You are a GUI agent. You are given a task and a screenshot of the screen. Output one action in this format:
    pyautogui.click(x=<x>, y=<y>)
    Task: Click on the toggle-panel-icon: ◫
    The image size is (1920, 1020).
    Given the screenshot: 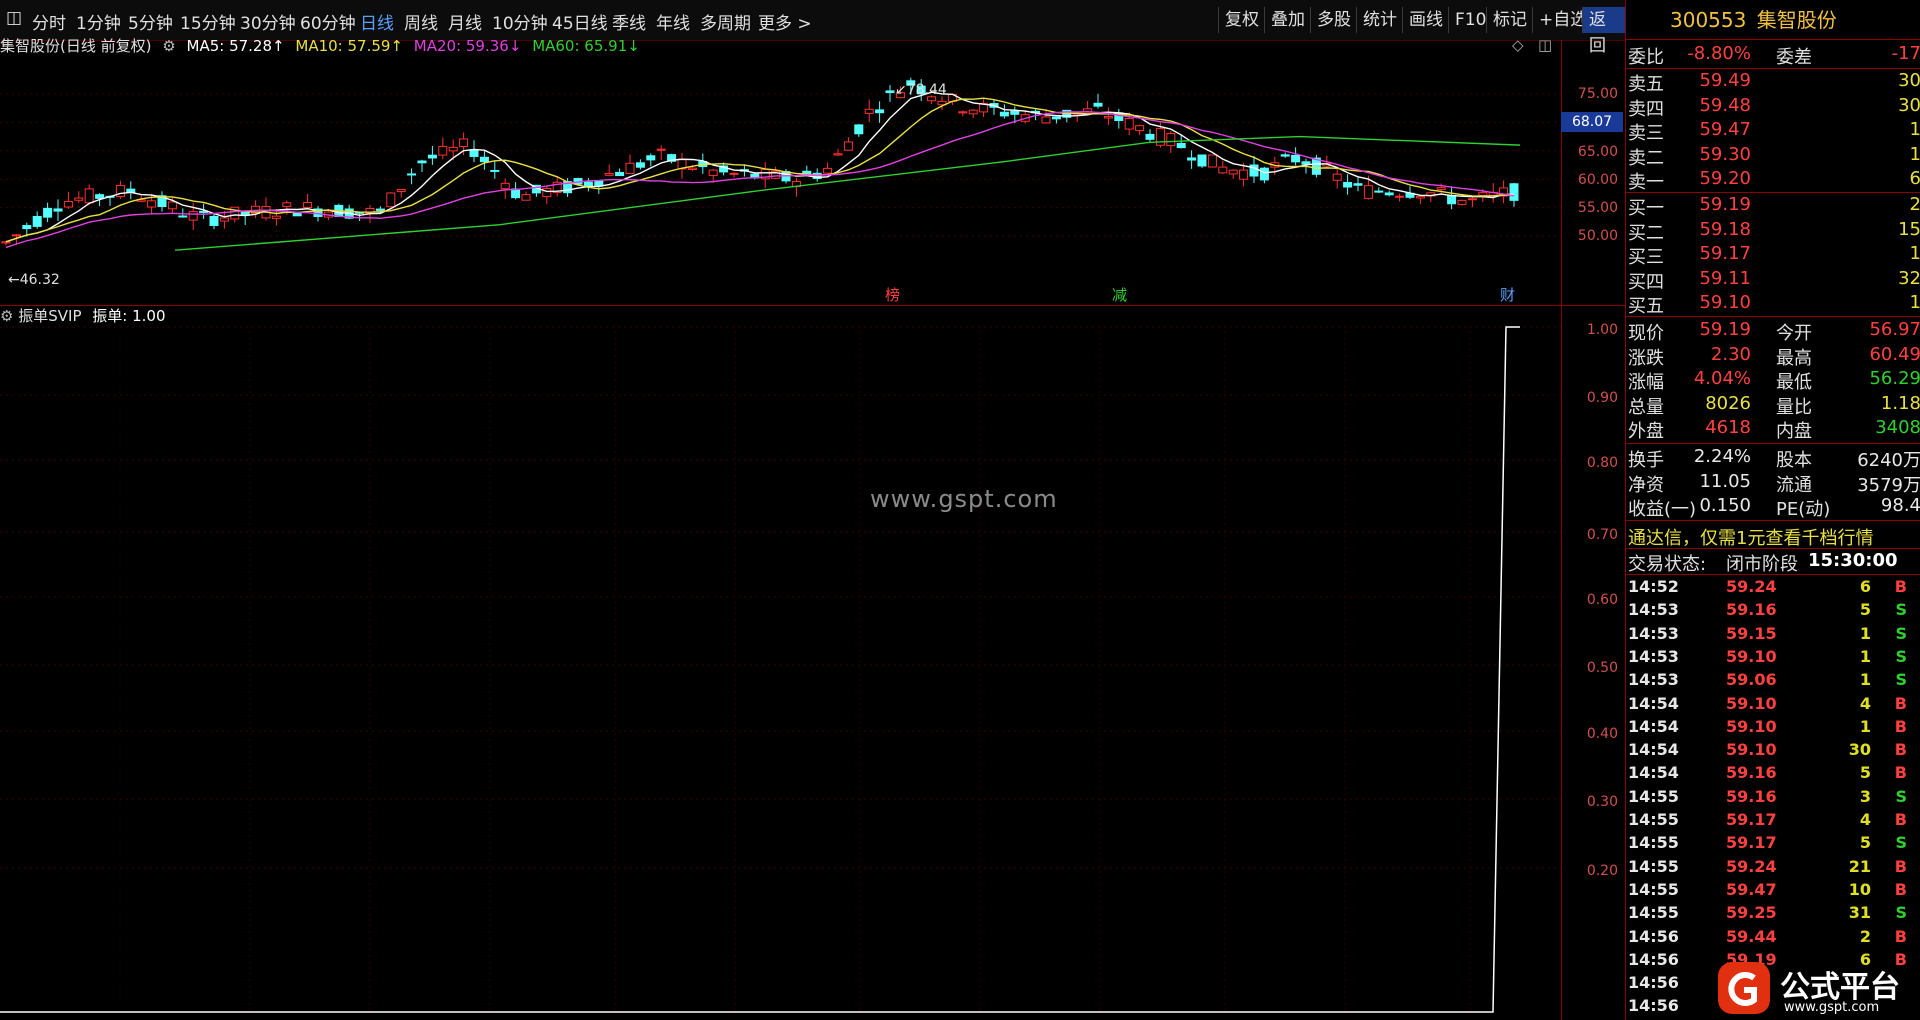 What is the action you would take?
    pyautogui.click(x=14, y=18)
    